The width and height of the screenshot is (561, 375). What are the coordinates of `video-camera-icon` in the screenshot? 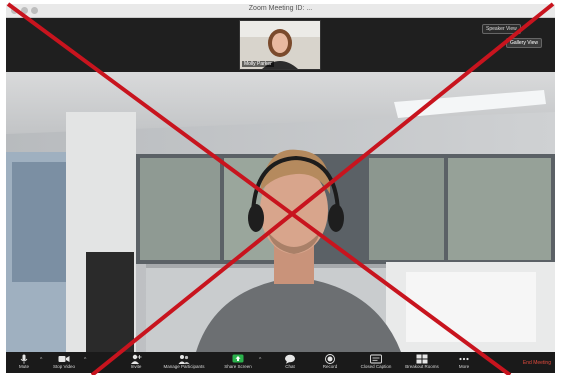 It's located at (64, 359).